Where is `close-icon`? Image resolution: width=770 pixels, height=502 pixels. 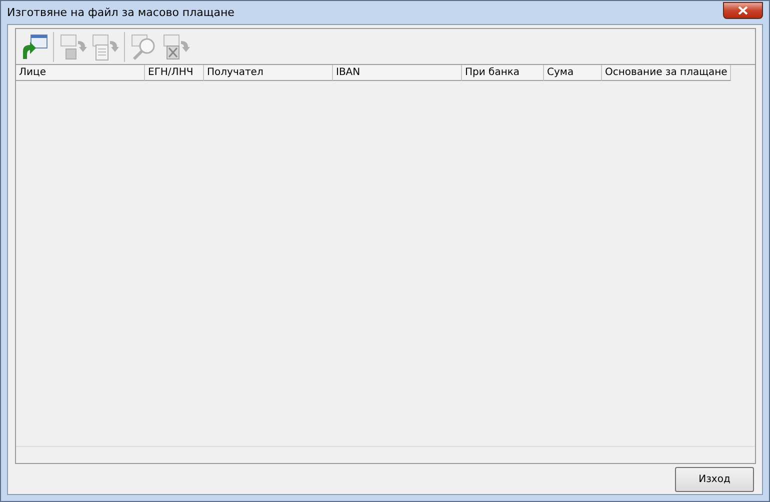 close-icon is located at coordinates (743, 10).